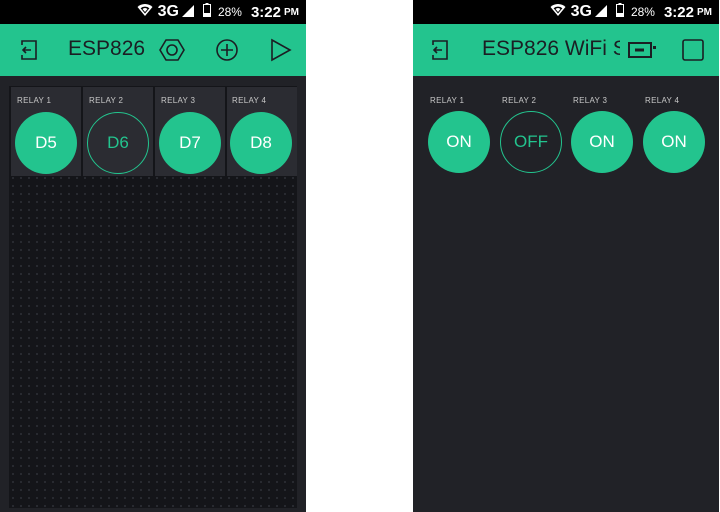  What do you see at coordinates (280, 50) in the screenshot?
I see `play-icon` at bounding box center [280, 50].